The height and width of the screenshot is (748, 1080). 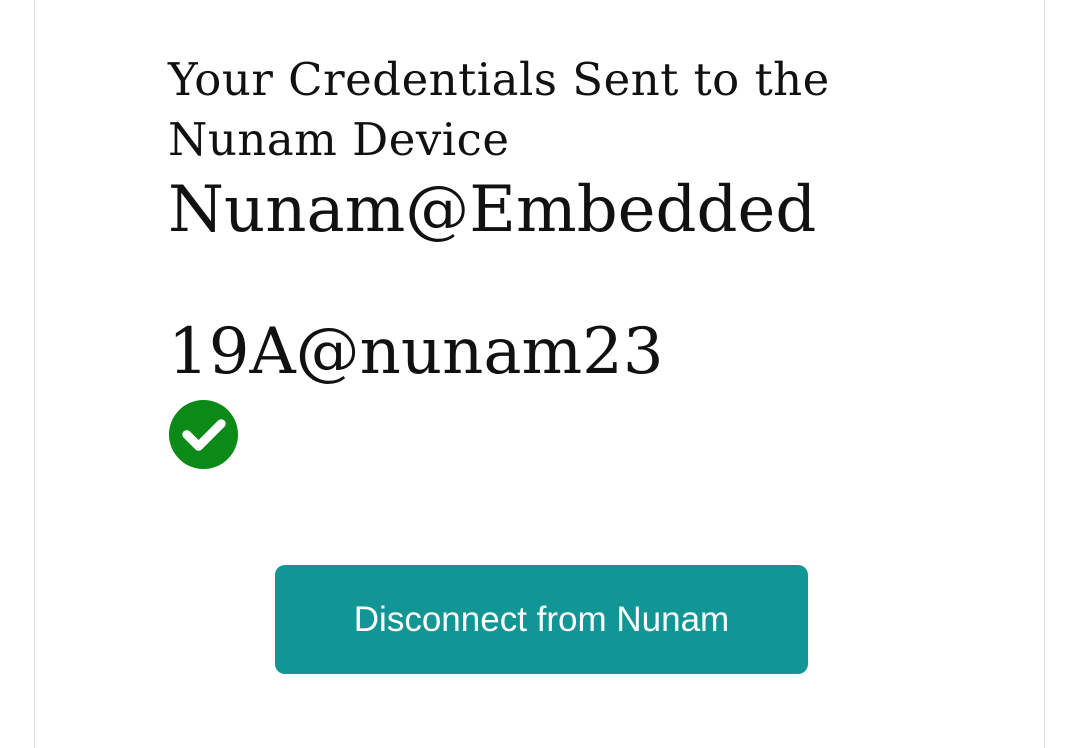 What do you see at coordinates (416, 352) in the screenshot?
I see `network-password: 19A@nunam23` at bounding box center [416, 352].